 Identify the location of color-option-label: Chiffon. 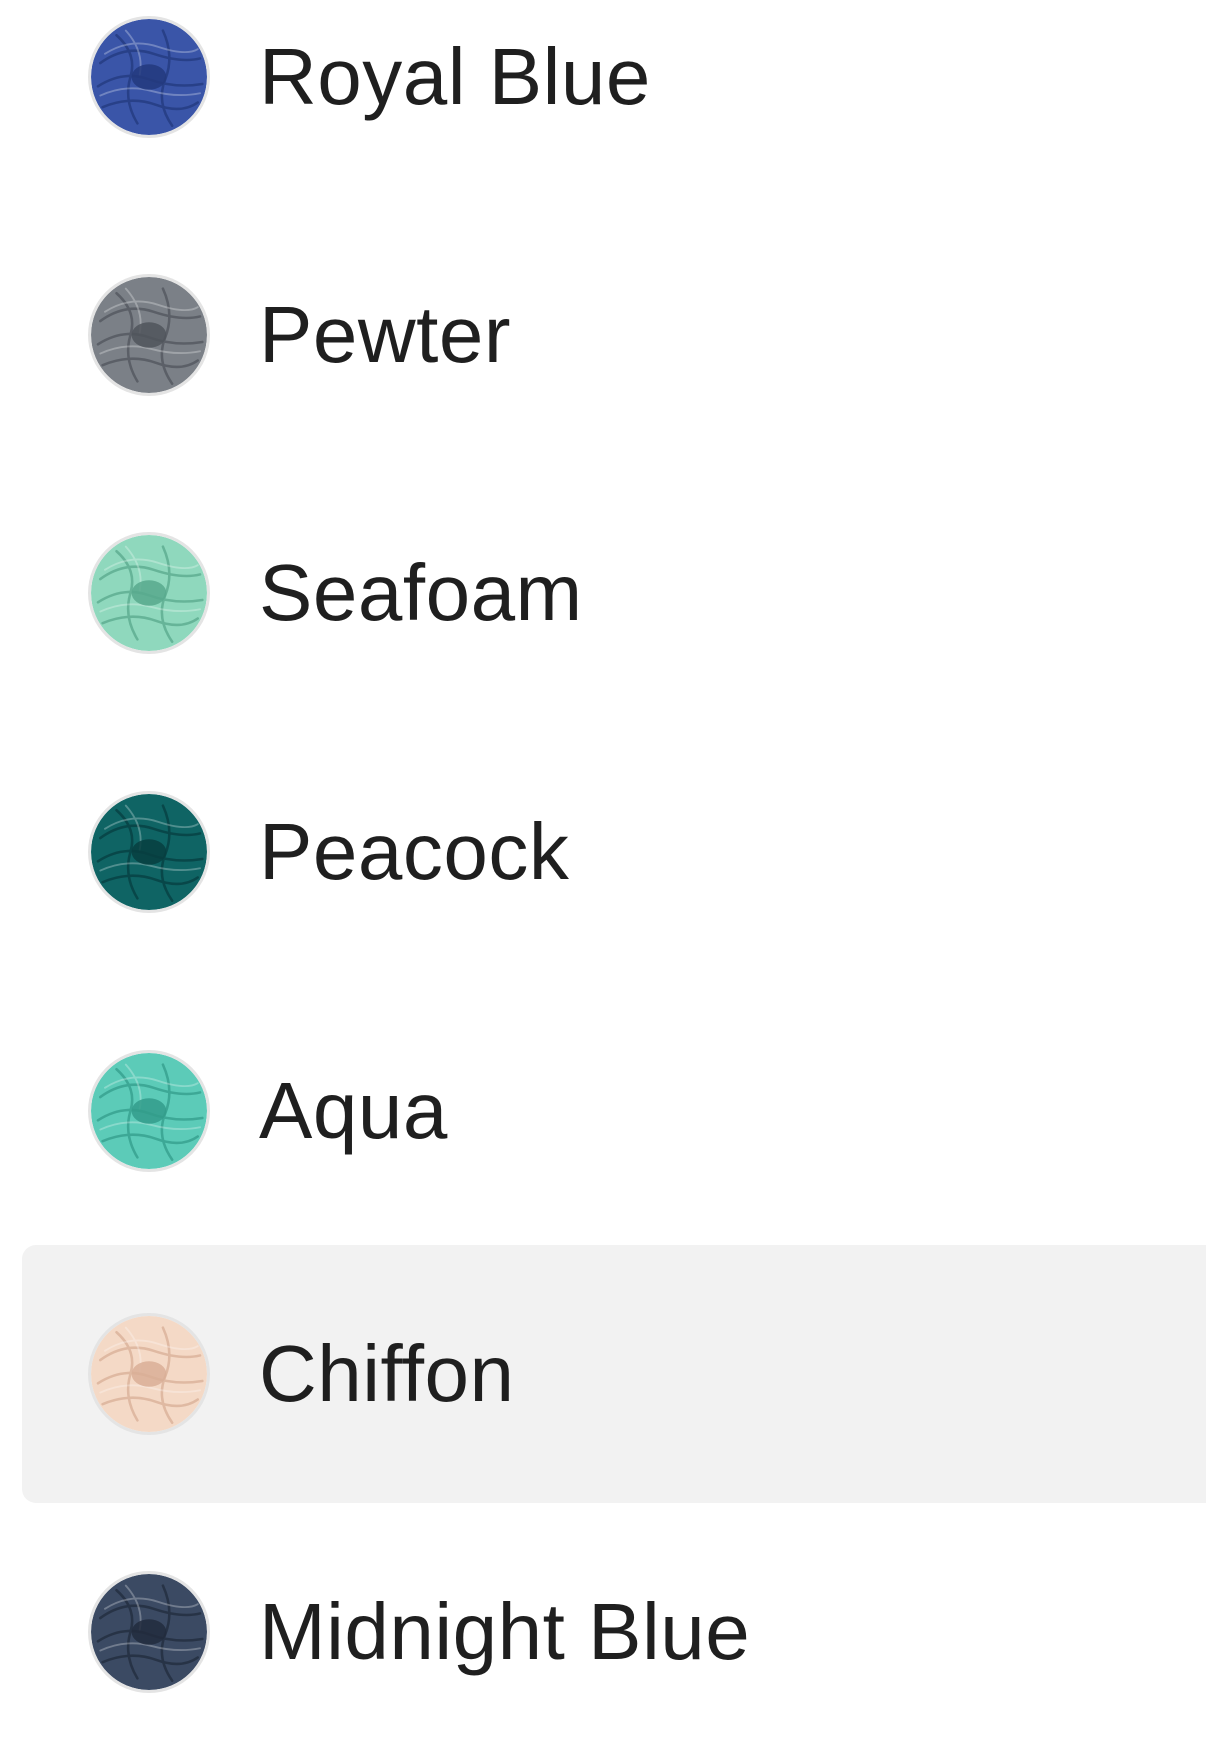
(387, 1373).